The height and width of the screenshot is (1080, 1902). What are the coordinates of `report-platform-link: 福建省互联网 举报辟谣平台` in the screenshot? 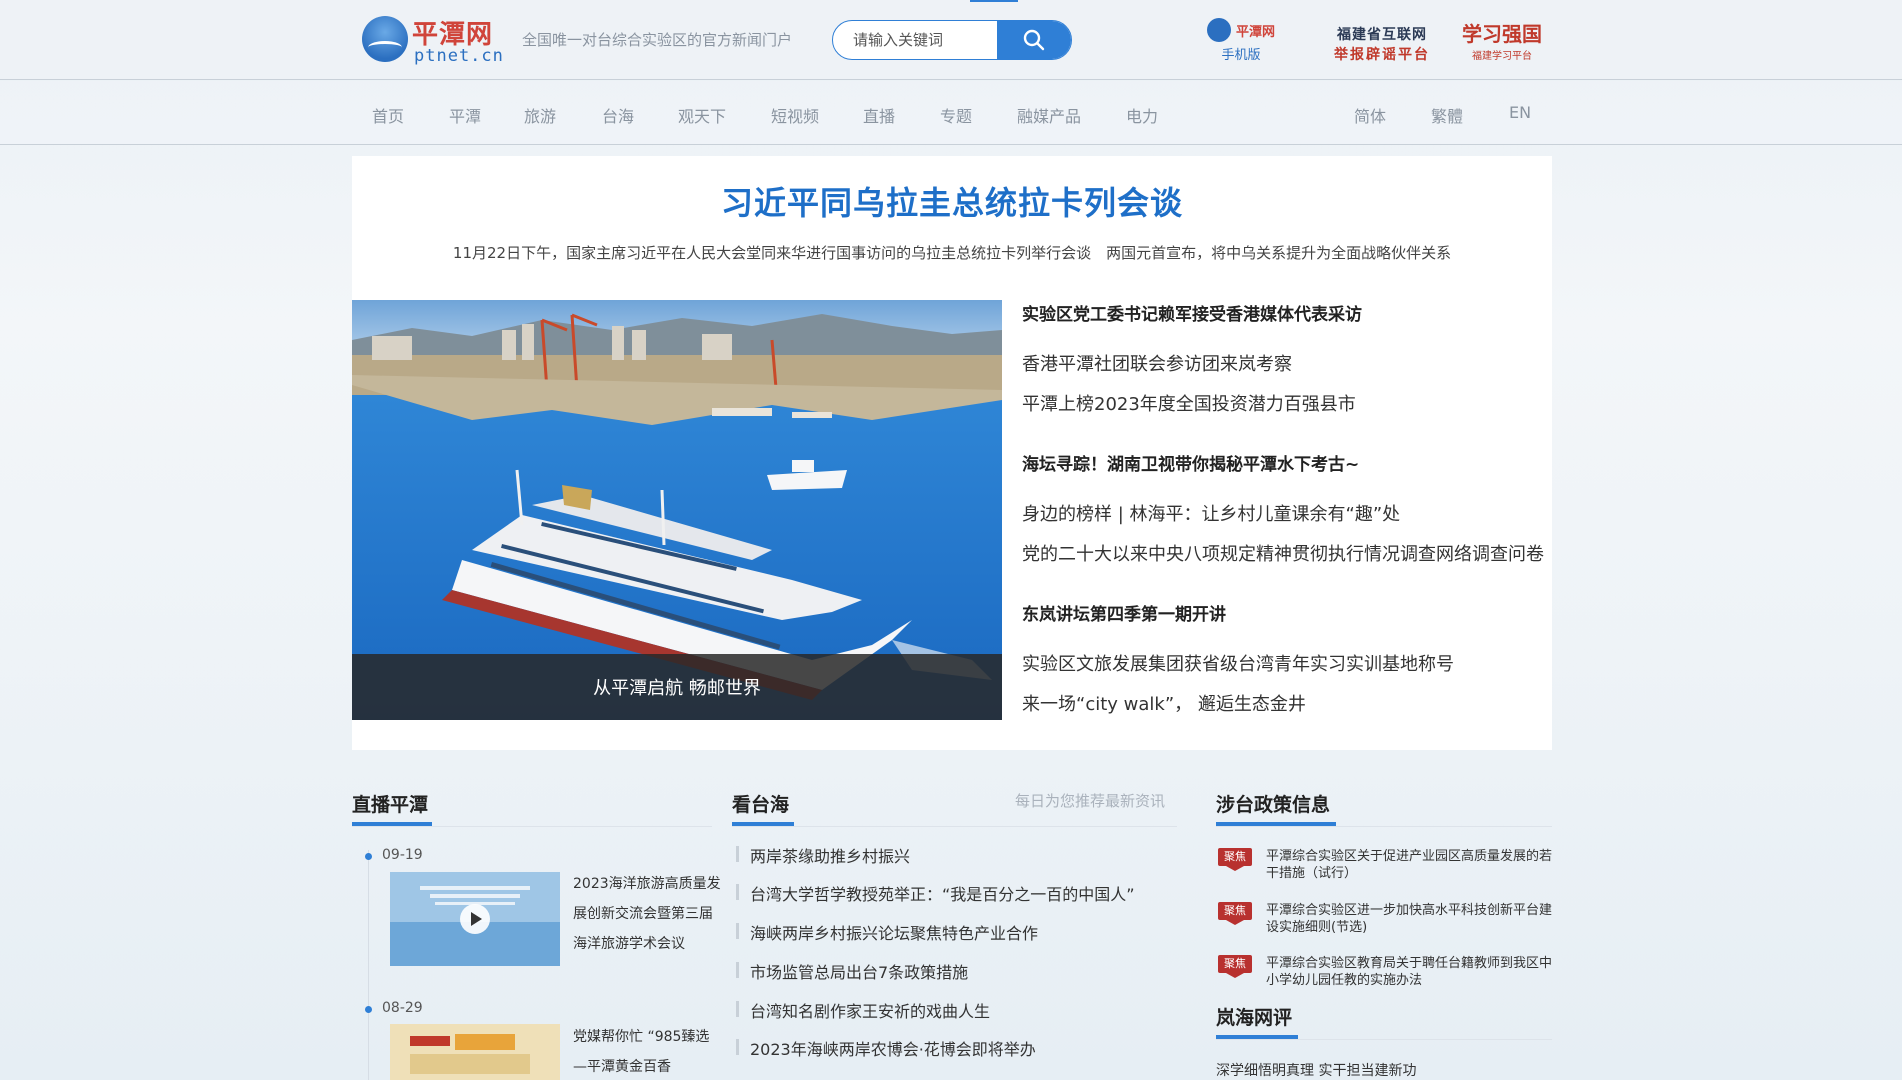 It's located at (1382, 44).